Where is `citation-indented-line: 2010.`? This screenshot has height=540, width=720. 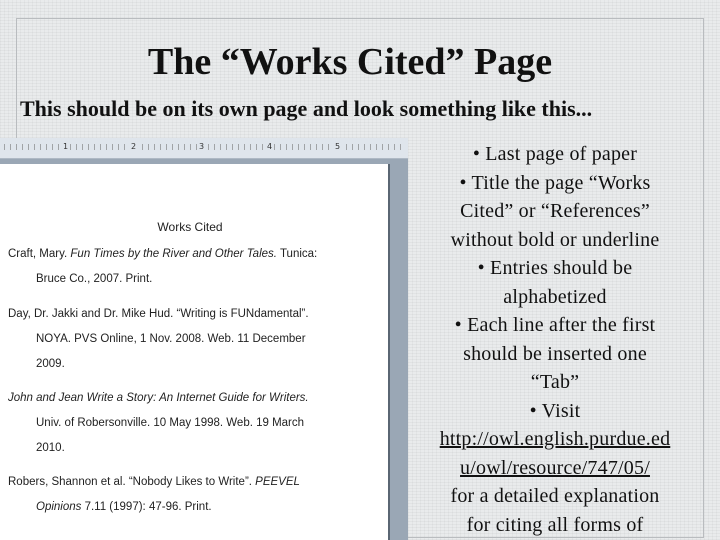 citation-indented-line: 2010. is located at coordinates (50, 448).